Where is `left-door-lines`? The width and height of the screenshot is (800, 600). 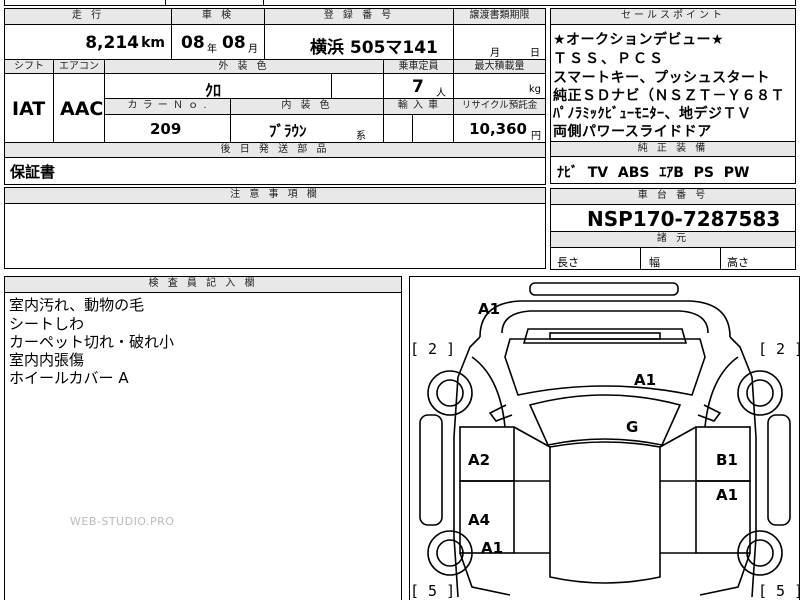
left-door-lines is located at coordinates (532, 490).